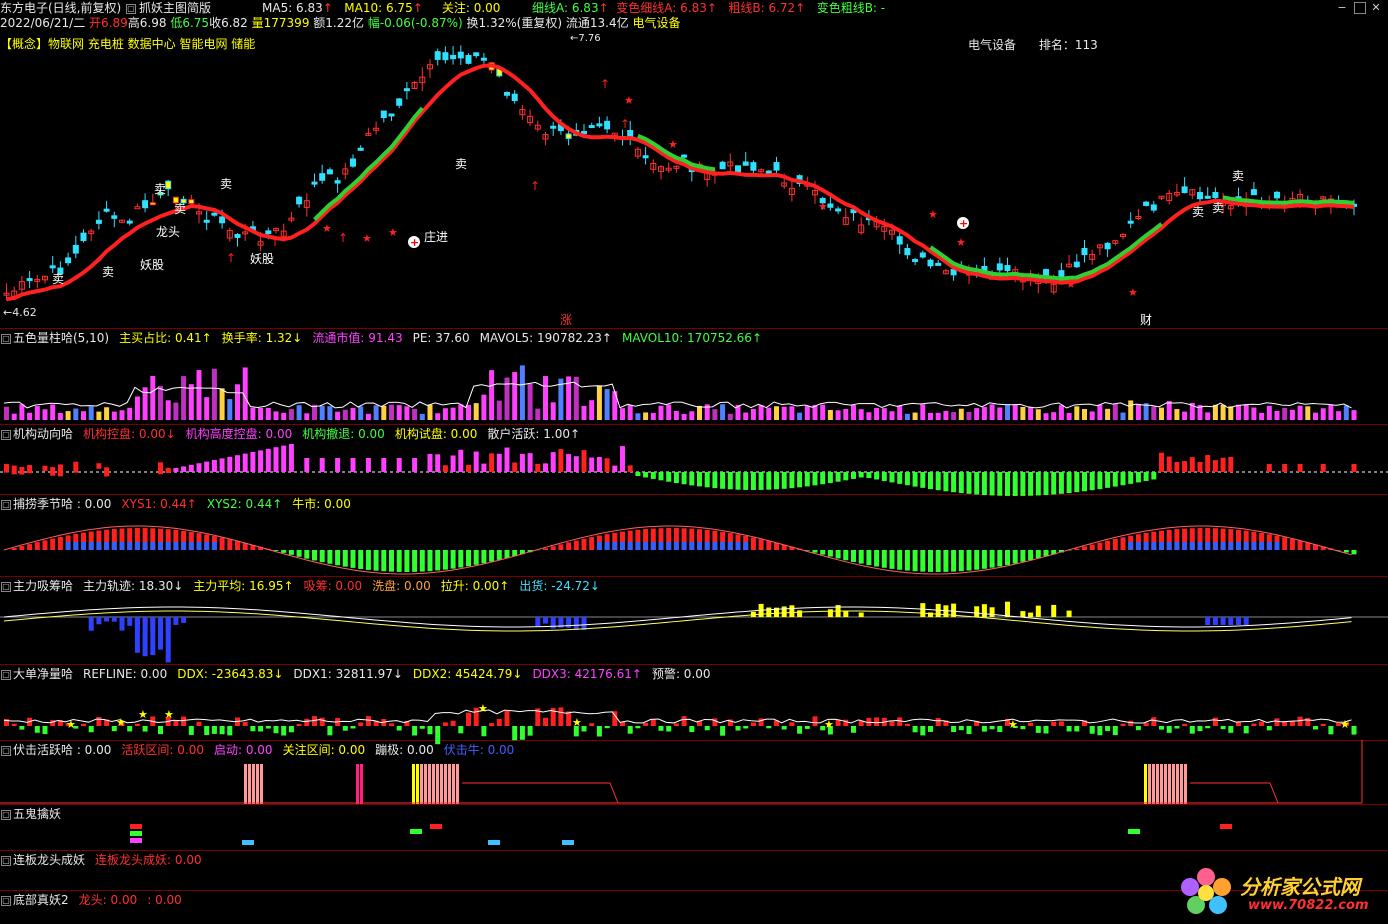 This screenshot has height=924, width=1388. I want to click on panel-value: 启动: 0.00, so click(243, 750).